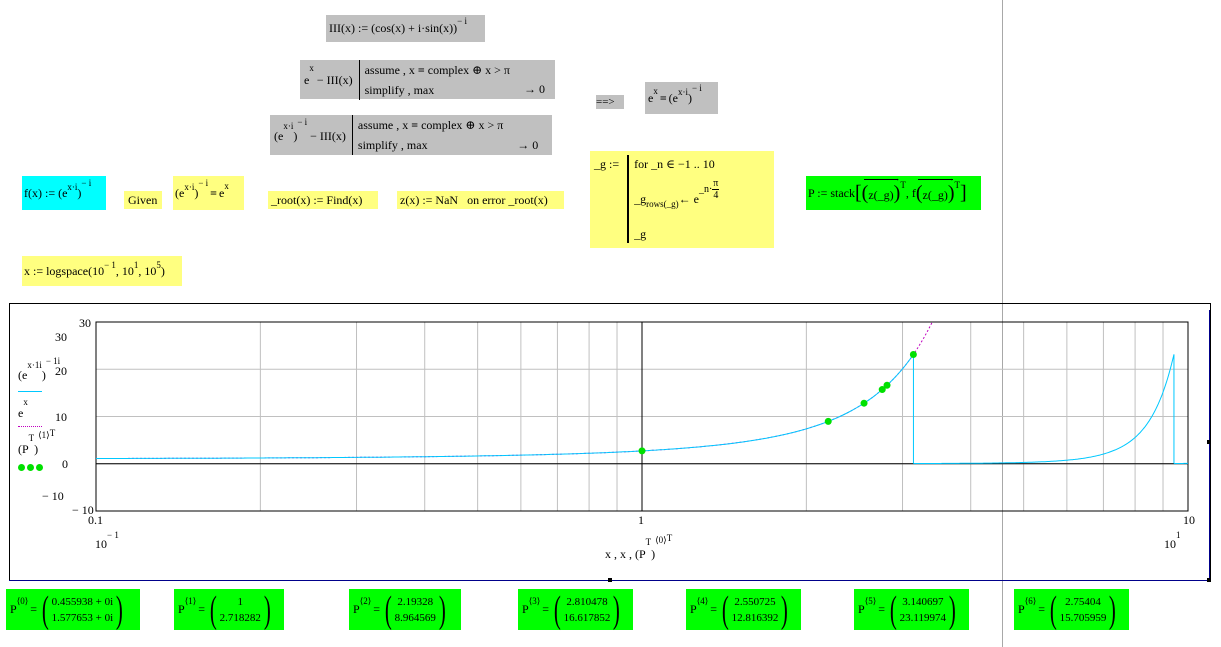  Describe the element at coordinates (85, 323) in the screenshot. I see `y-end-top: 30` at that location.